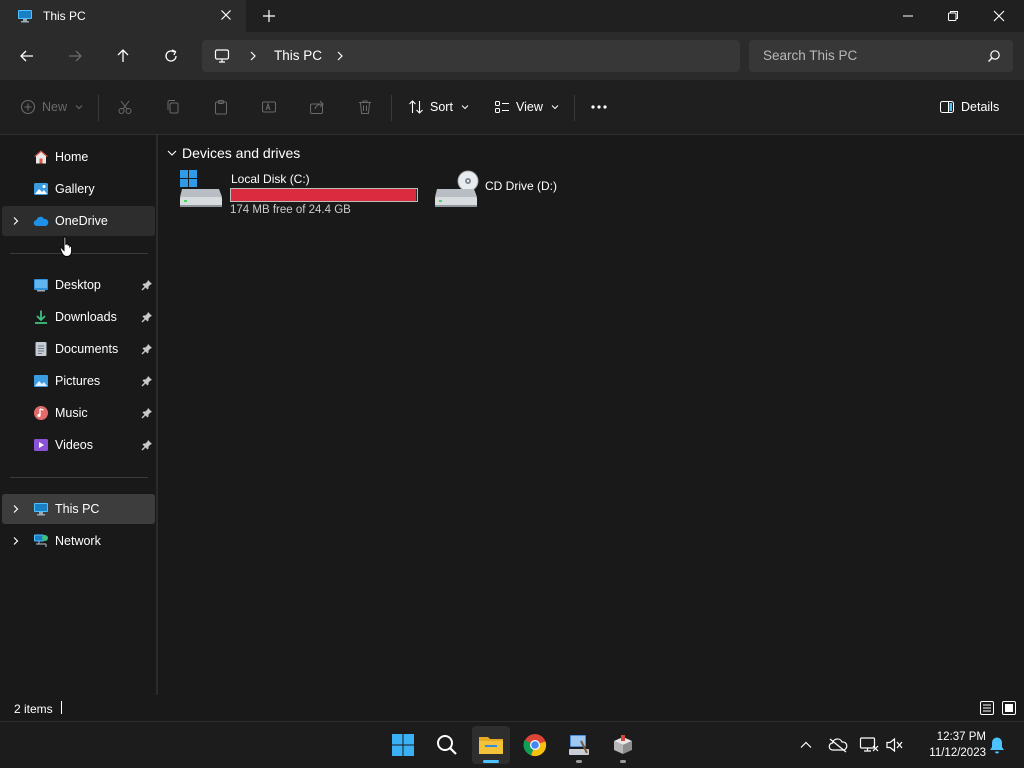 The image size is (1024, 768). What do you see at coordinates (908, 16) in the screenshot?
I see `minimize-icon` at bounding box center [908, 16].